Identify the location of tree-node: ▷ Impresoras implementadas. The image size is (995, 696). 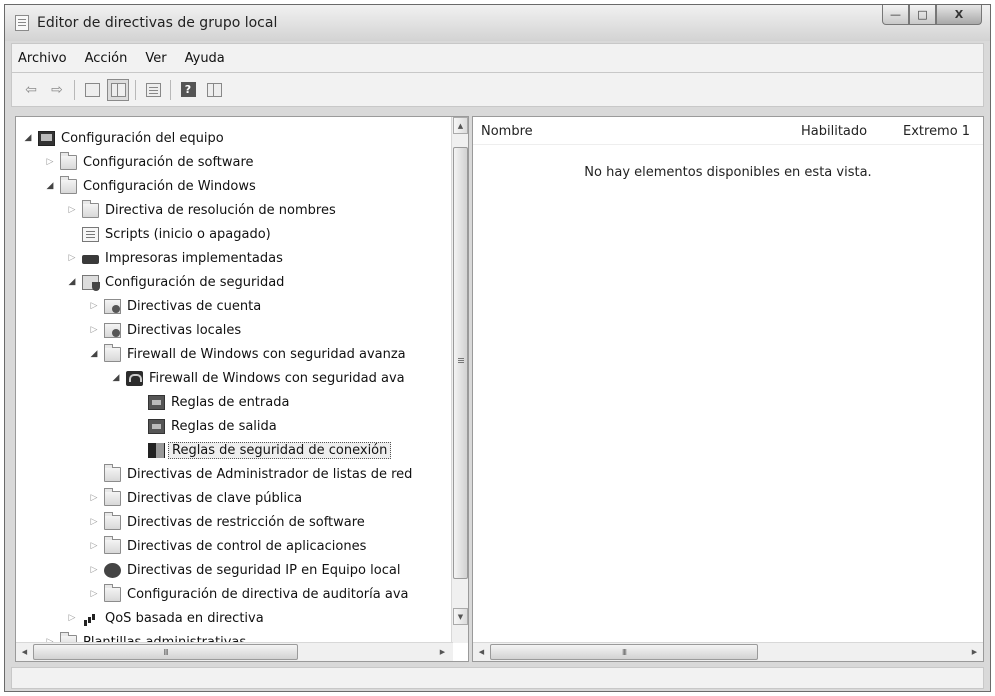
(174, 258).